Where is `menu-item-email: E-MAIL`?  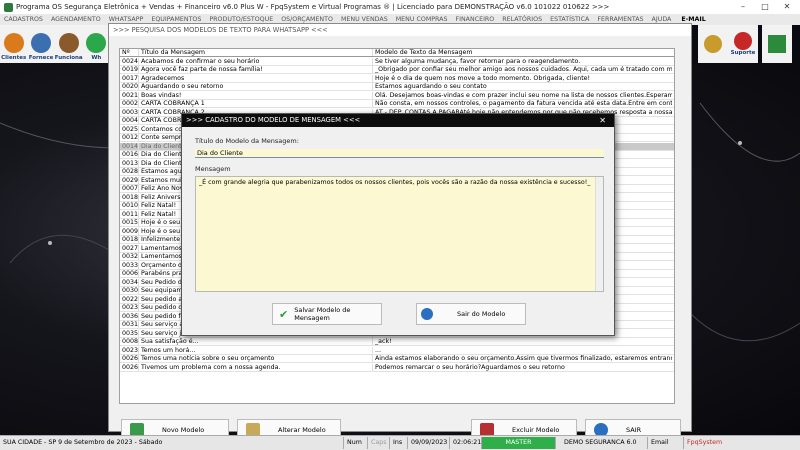 menu-item-email: E-MAIL is located at coordinates (693, 19).